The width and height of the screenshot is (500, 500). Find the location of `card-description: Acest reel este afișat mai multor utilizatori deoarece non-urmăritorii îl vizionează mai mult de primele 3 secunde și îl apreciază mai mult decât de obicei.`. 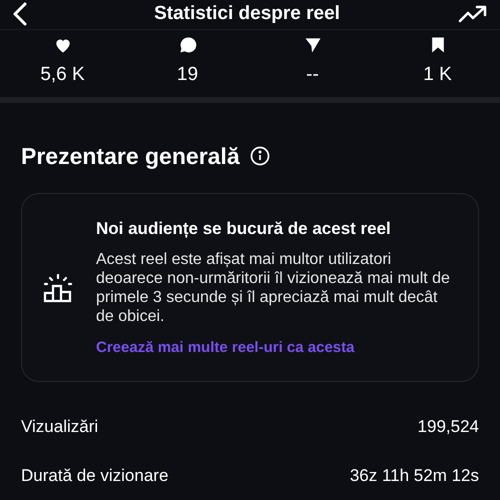

card-description: Acest reel este afișat mai multor utilizatori deoarece non-urmăritorii îl vizionează mai mult de primele 3 secunde și îl apreciază mai mult decât de obicei. is located at coordinates (273, 288).